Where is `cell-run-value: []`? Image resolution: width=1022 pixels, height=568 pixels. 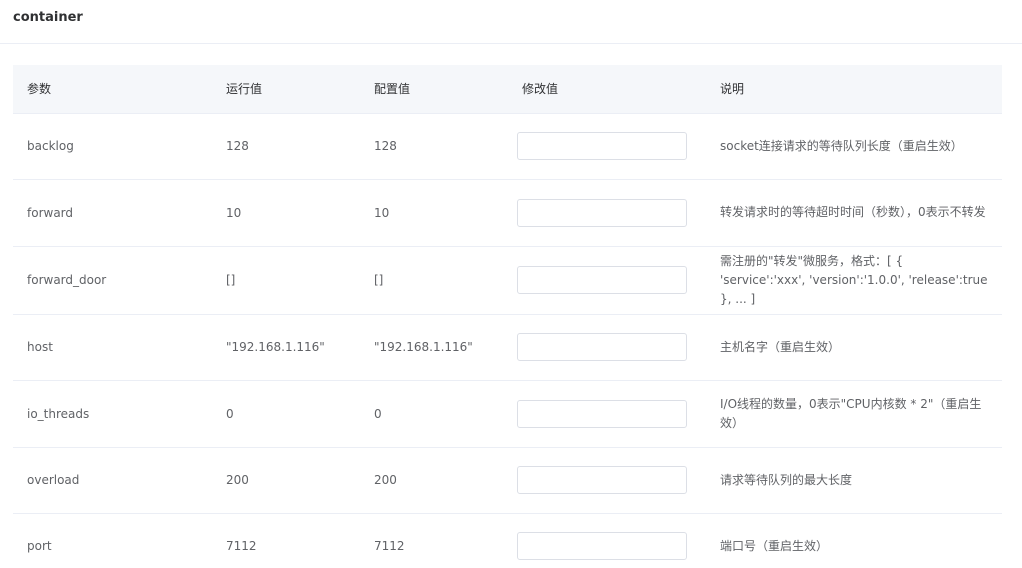 cell-run-value: [] is located at coordinates (231, 280).